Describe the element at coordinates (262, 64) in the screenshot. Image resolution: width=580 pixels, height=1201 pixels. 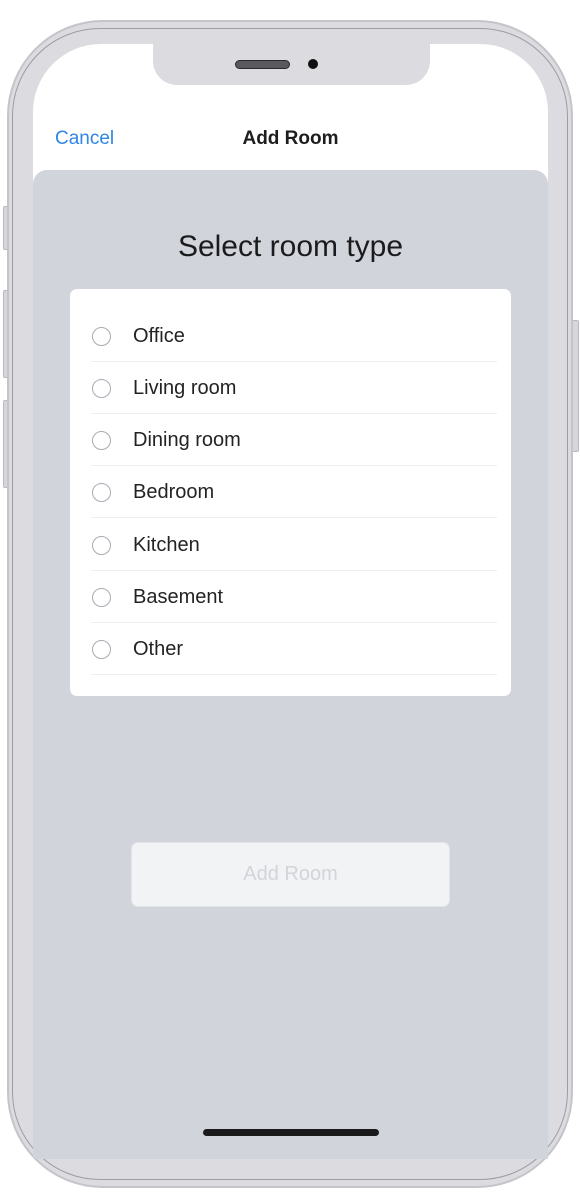
I see `speaker-icon` at that location.